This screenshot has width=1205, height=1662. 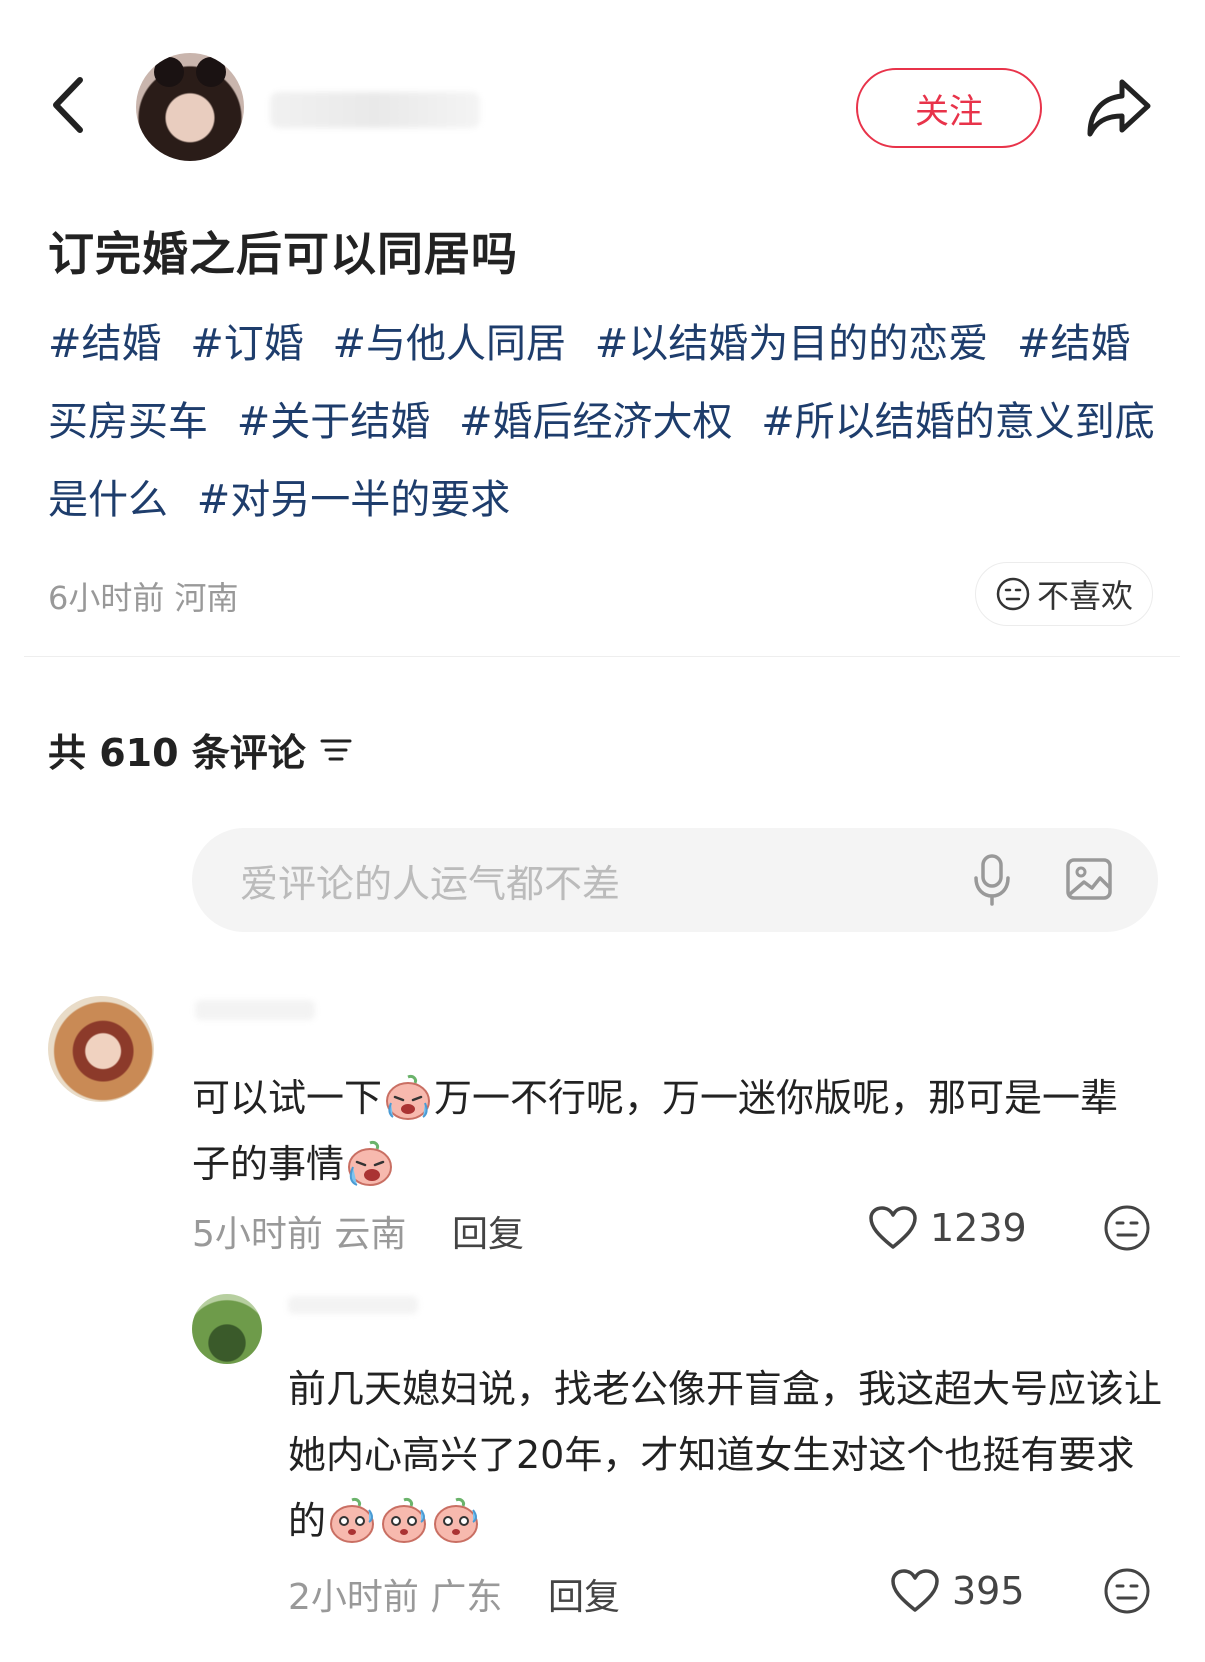 I want to click on author-avatar, so click(x=190, y=107).